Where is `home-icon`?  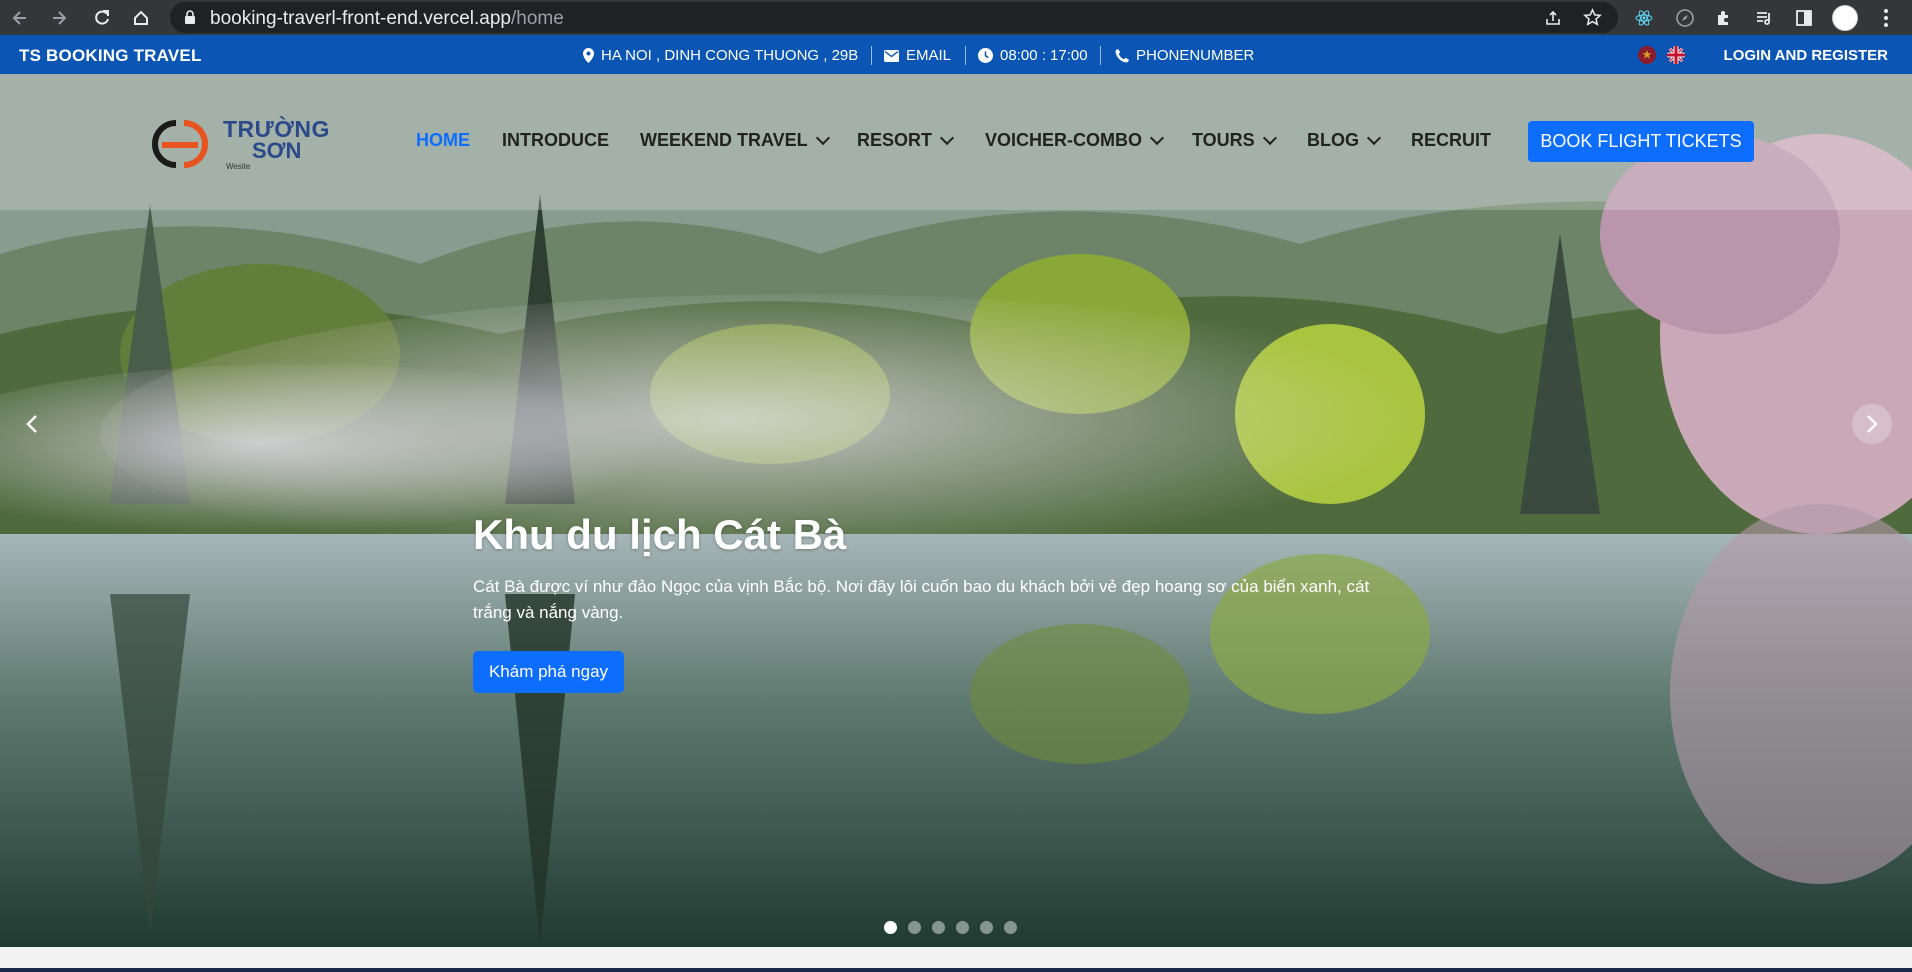
home-icon is located at coordinates (141, 18).